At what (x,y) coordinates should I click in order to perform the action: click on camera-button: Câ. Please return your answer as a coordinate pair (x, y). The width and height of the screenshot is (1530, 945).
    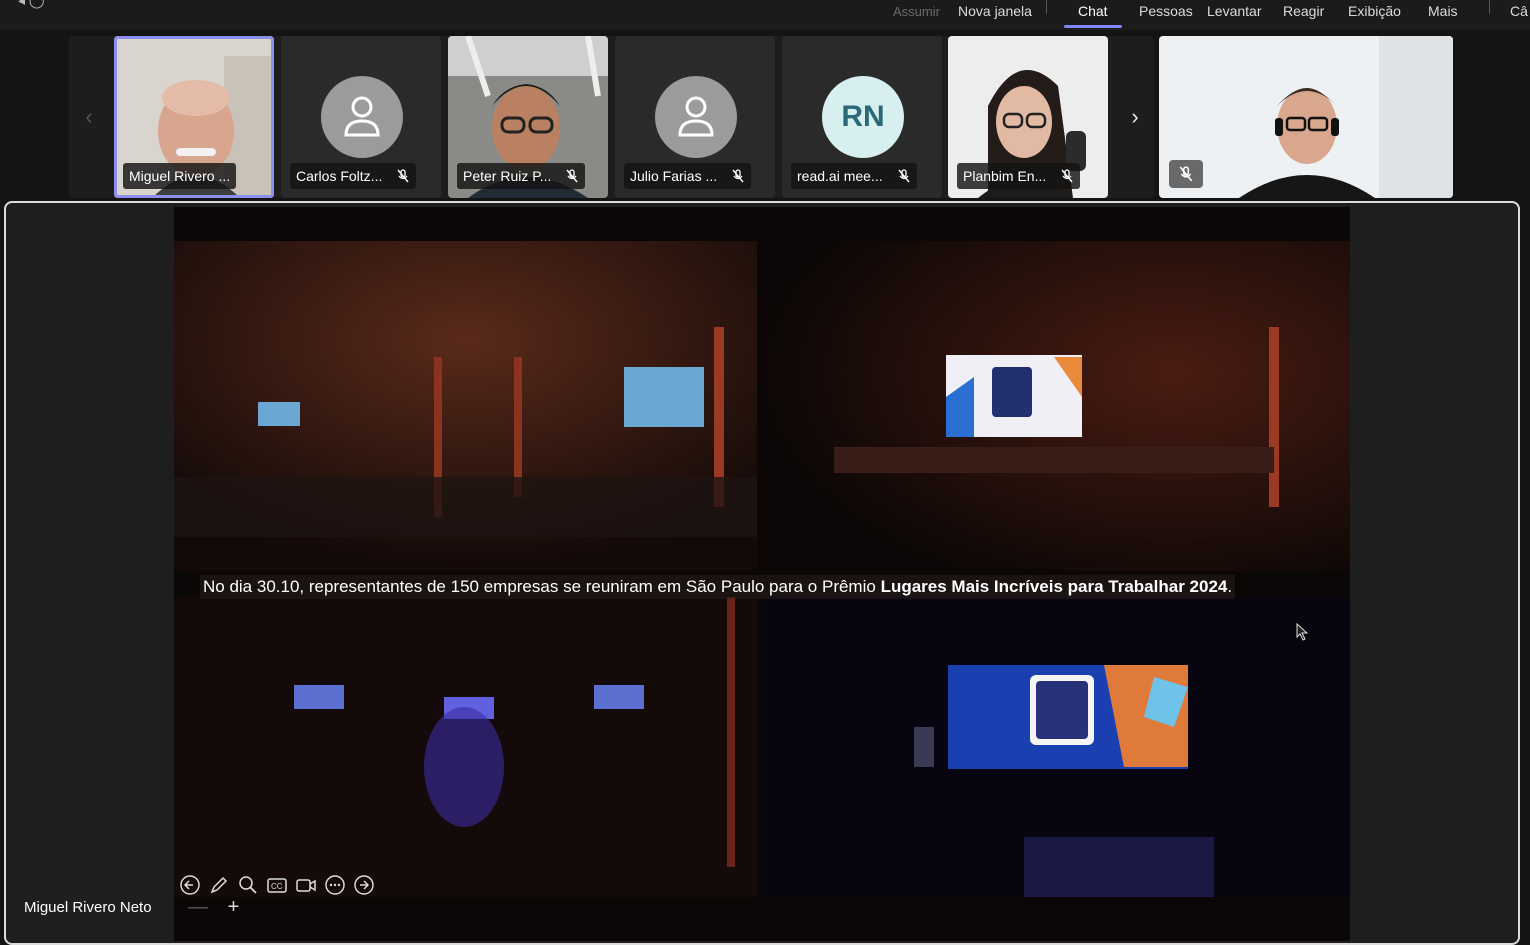
    Looking at the image, I should click on (1519, 11).